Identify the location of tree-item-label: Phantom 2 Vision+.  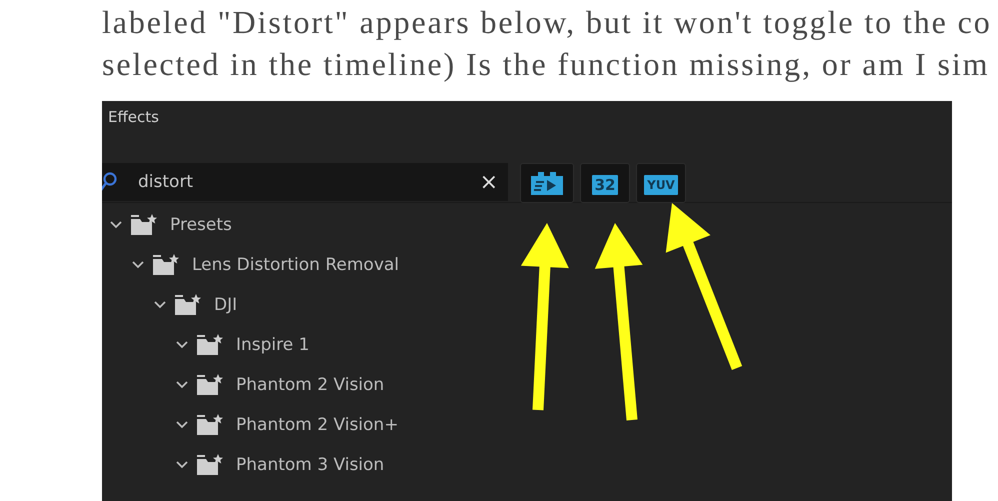
(317, 425).